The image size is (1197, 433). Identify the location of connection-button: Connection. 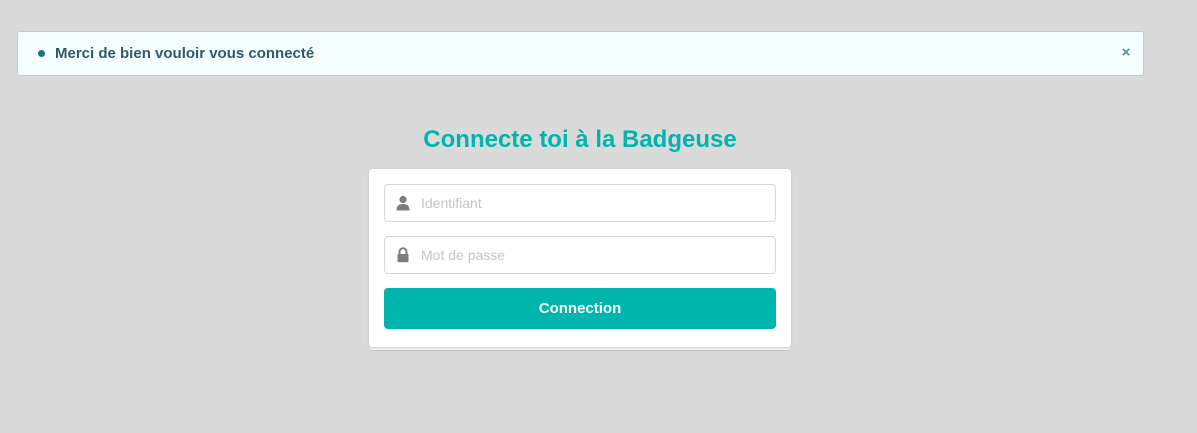
(580, 308).